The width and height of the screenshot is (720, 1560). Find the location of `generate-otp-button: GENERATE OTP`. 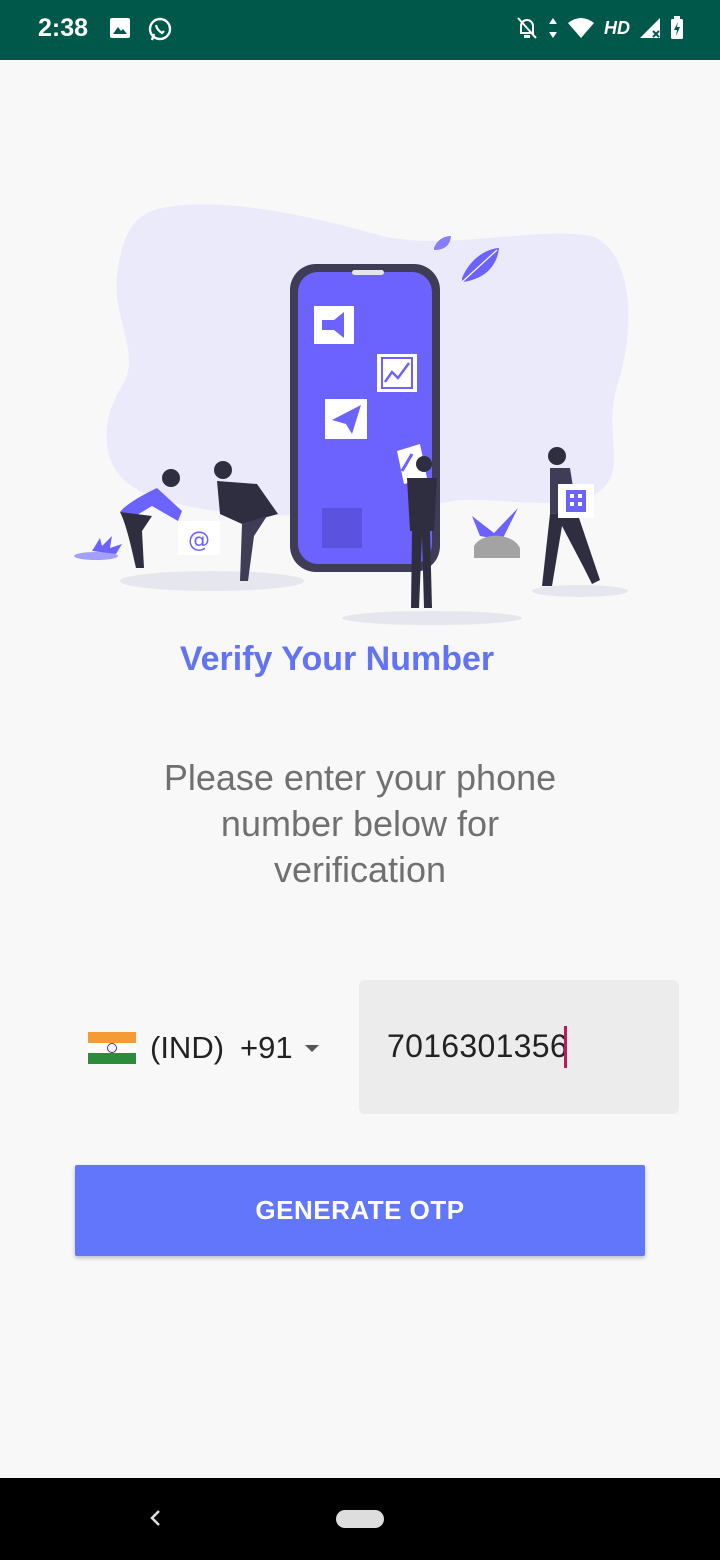

generate-otp-button: GENERATE OTP is located at coordinates (360, 1210).